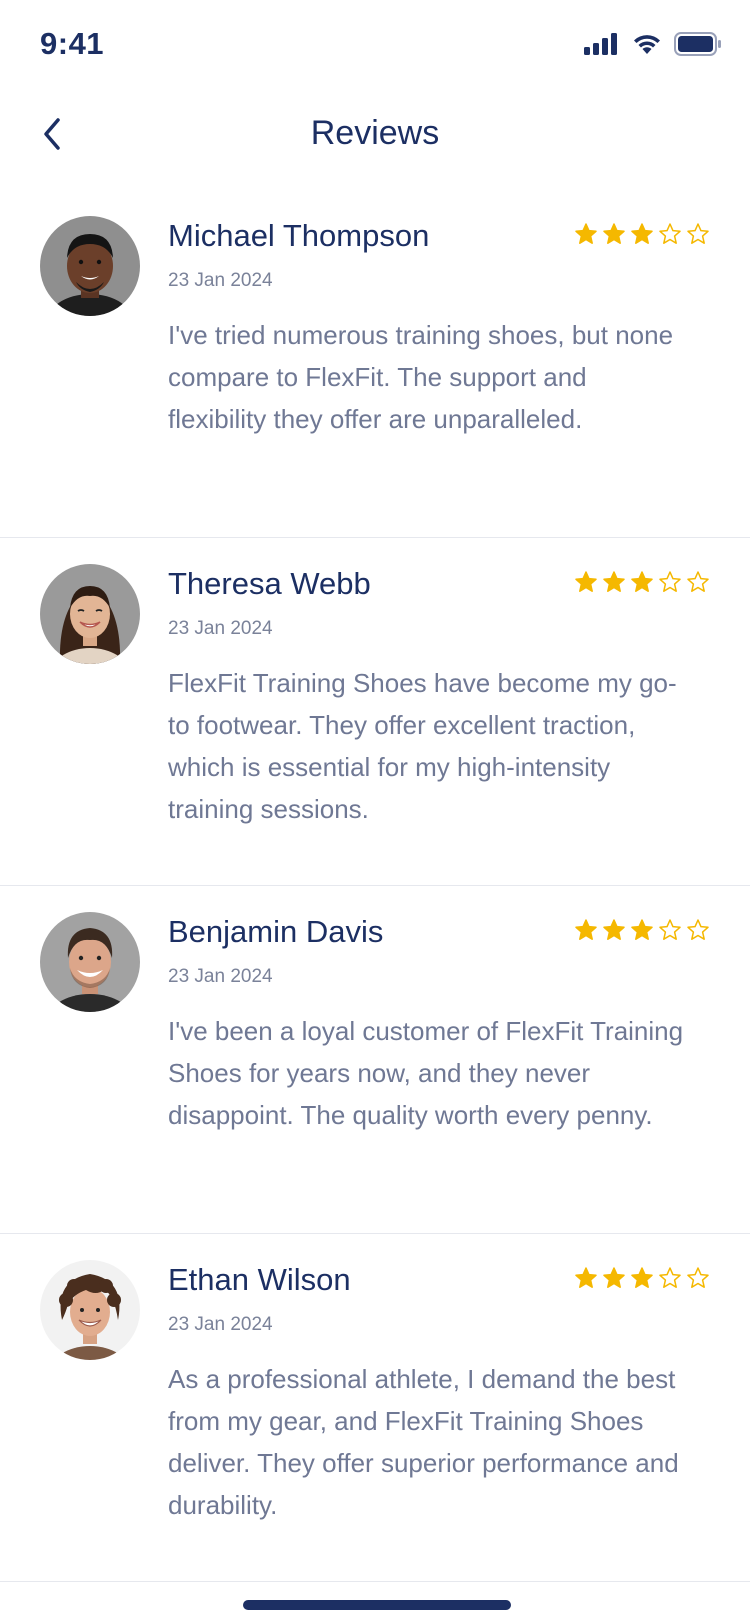 Image resolution: width=750 pixels, height=1624 pixels. Describe the element at coordinates (72, 43) in the screenshot. I see `status-time: 9:41` at that location.